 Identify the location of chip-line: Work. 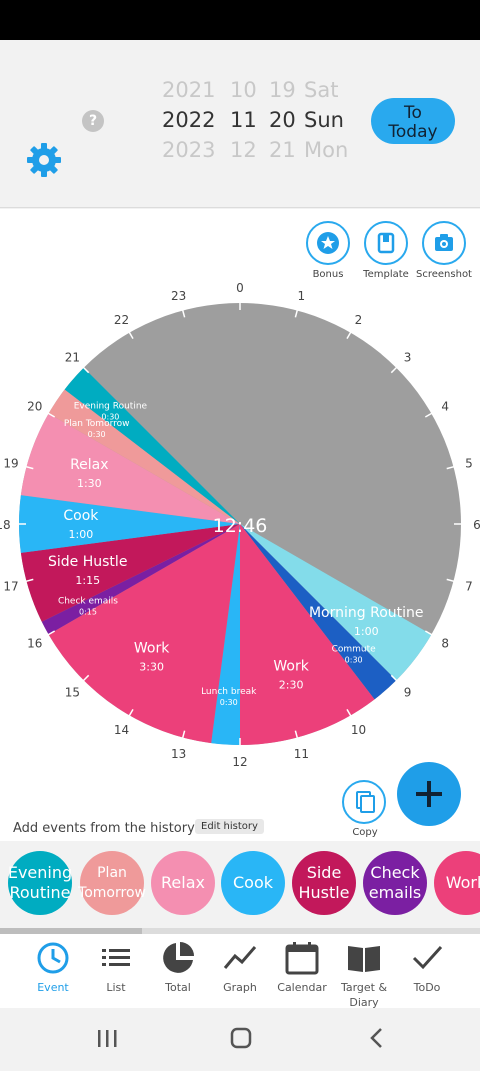
(462, 882).